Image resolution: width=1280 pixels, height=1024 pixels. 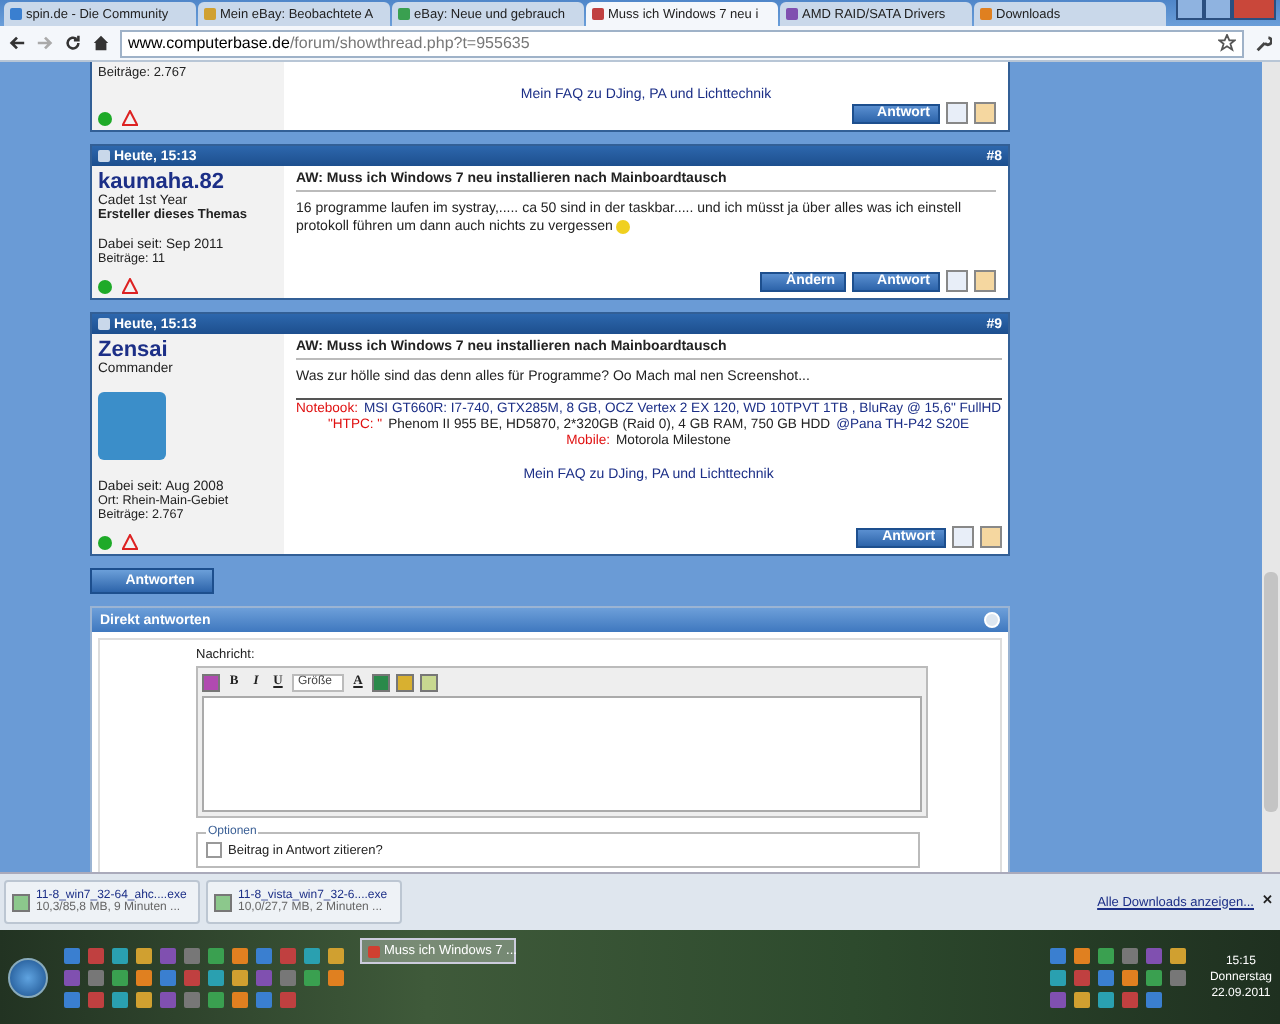 I want to click on wrench-icon, so click(x=1263, y=43).